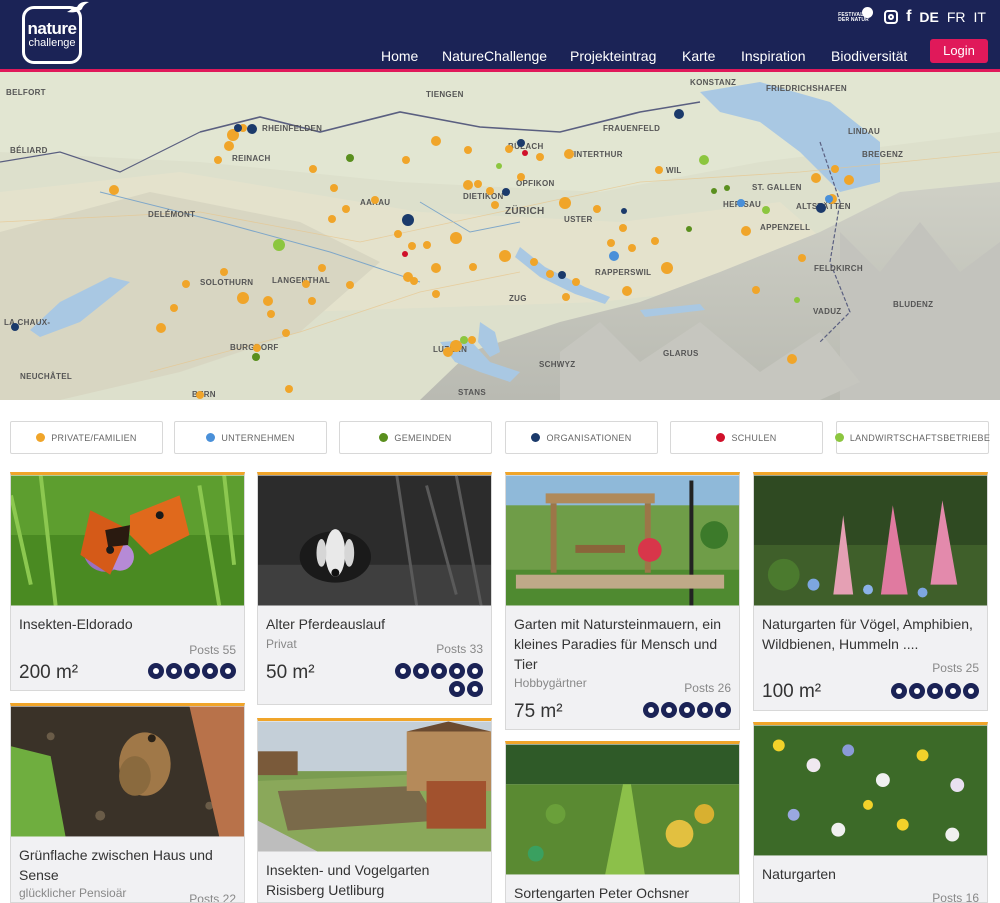 The image size is (1000, 903). Describe the element at coordinates (399, 56) in the screenshot. I see `nav-home: Home` at that location.